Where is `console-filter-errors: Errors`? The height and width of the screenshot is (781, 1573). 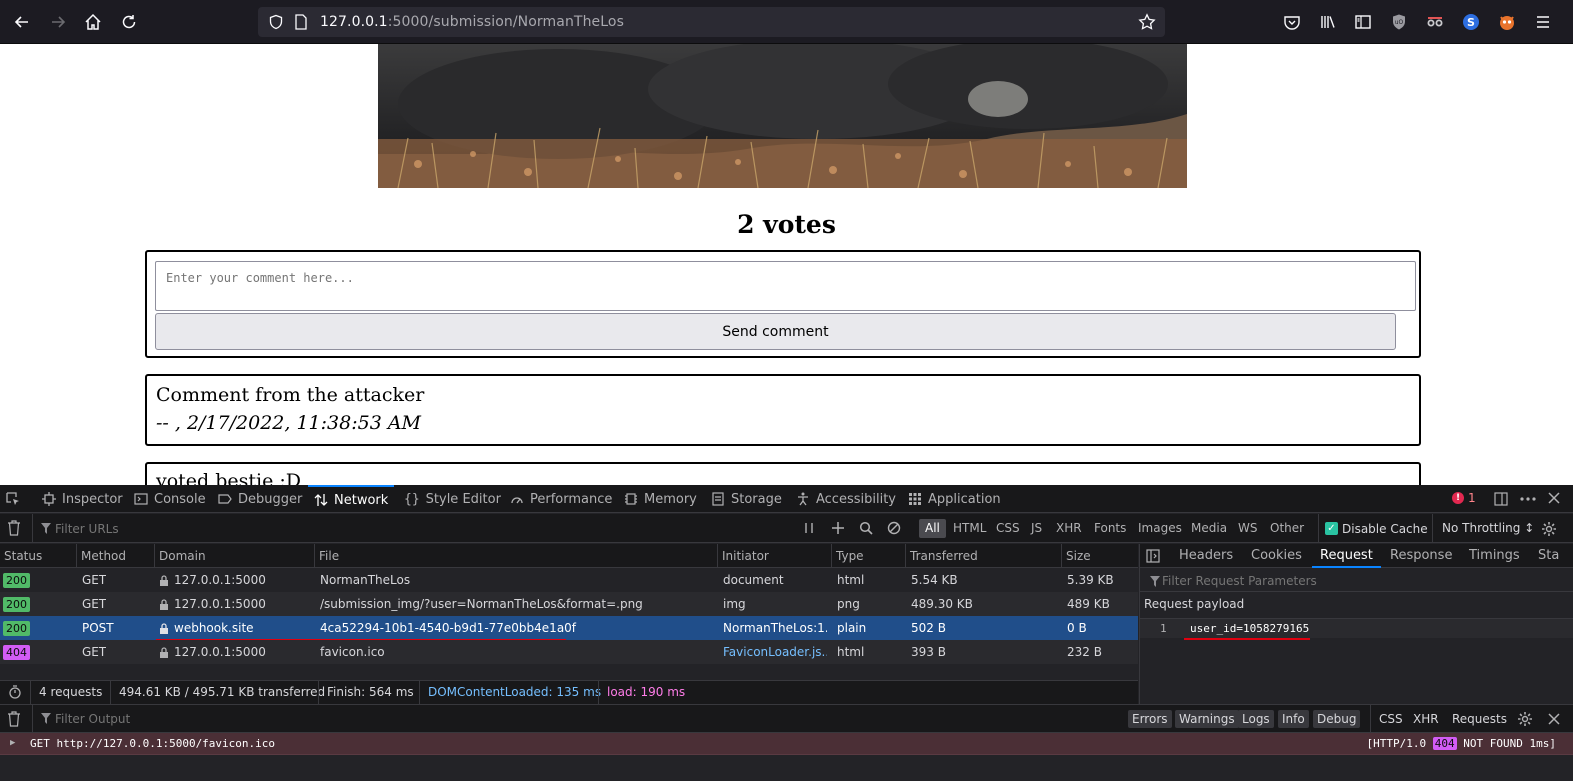
console-filter-errors: Errors is located at coordinates (1150, 719).